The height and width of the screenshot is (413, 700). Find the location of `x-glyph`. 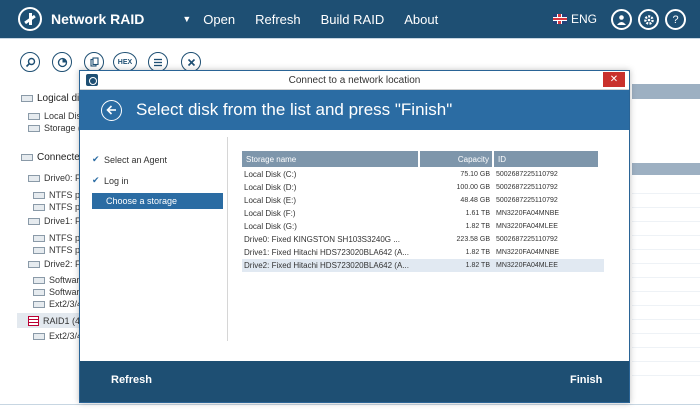

x-glyph is located at coordinates (191, 62).